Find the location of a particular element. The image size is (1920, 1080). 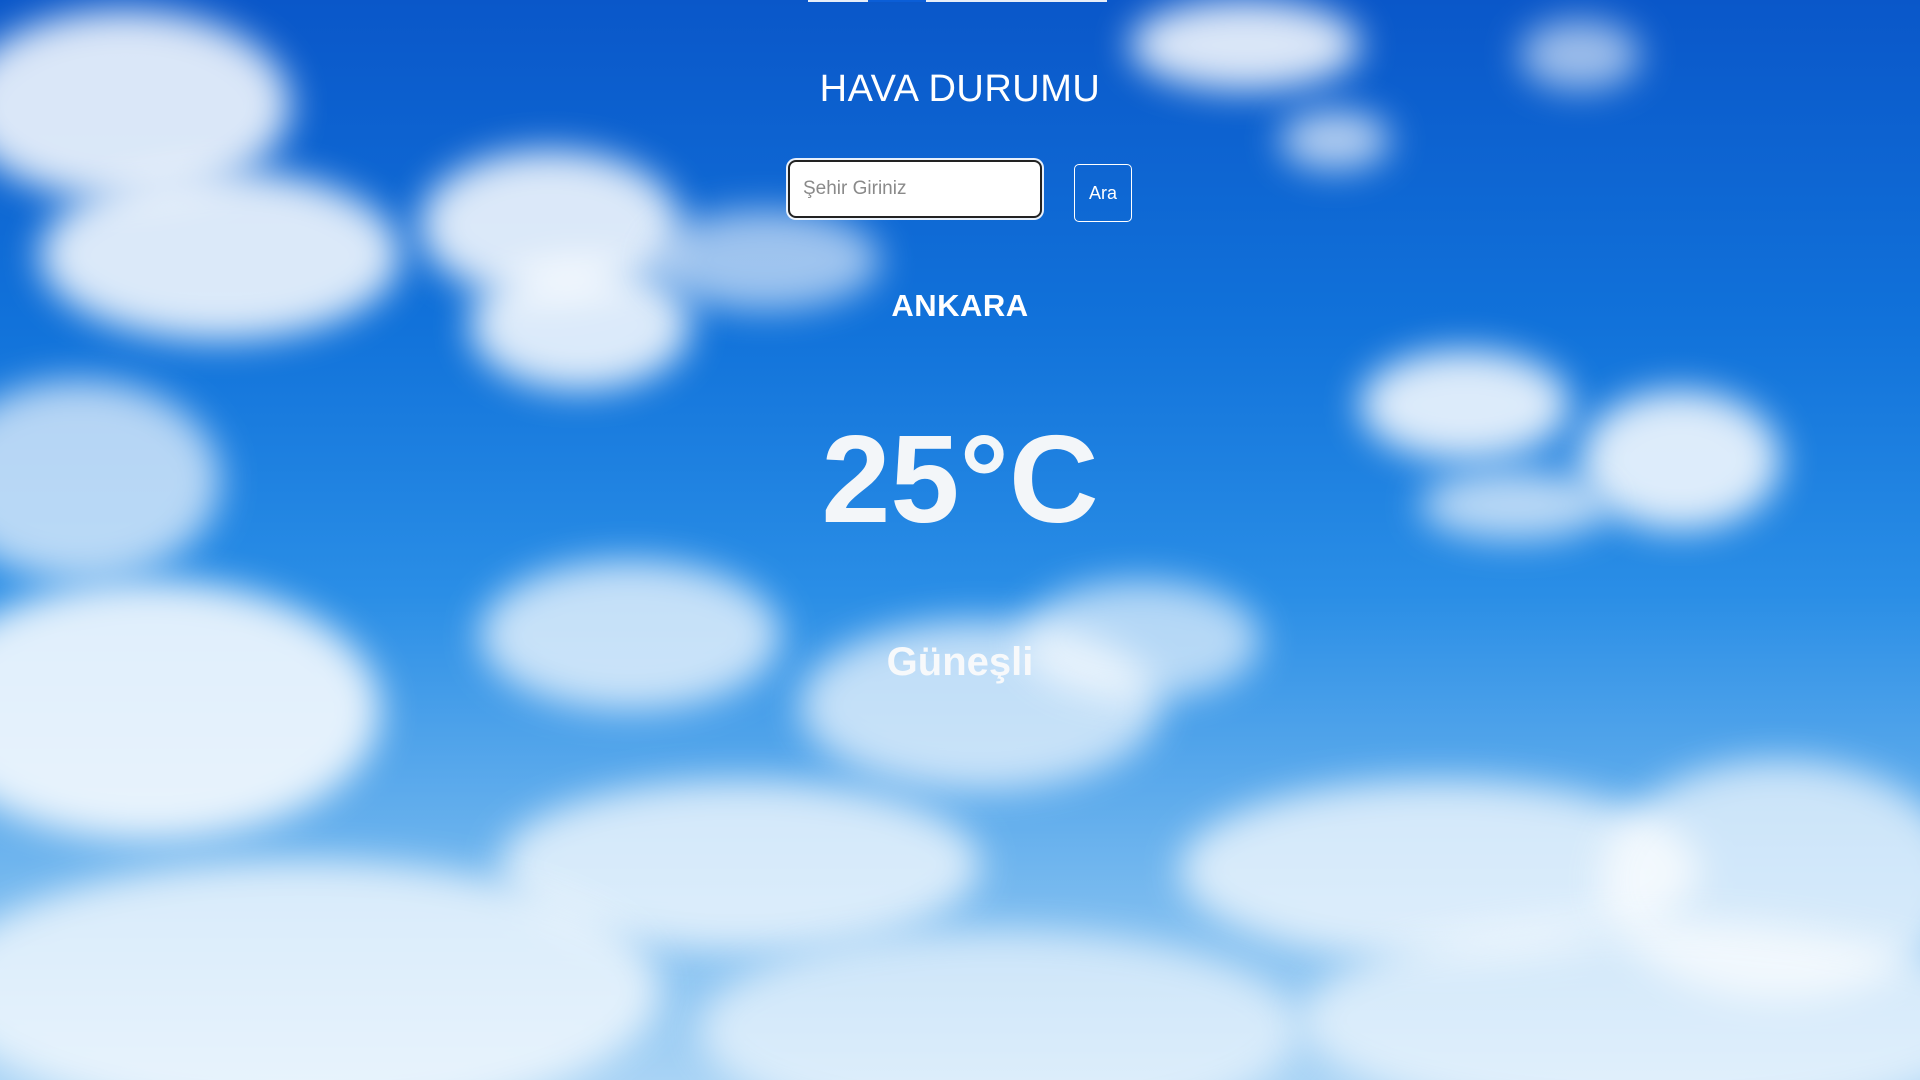

page-title: HAVA DURUMU is located at coordinates (960, 89).